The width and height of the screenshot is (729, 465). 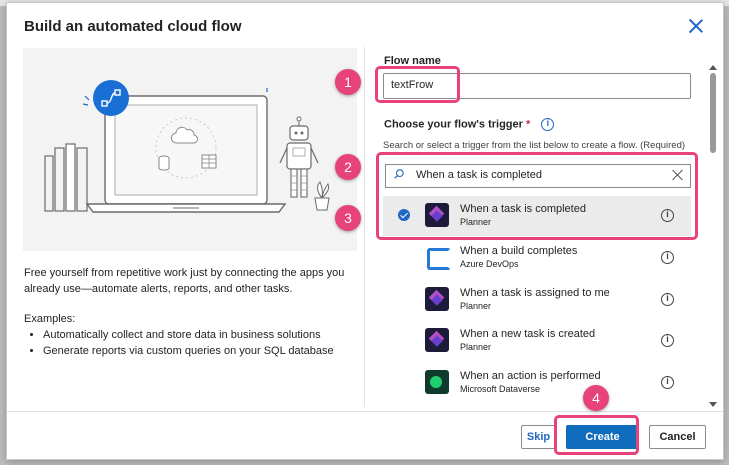 I want to click on trigger-name: When an action is performed, so click(x=530, y=376).